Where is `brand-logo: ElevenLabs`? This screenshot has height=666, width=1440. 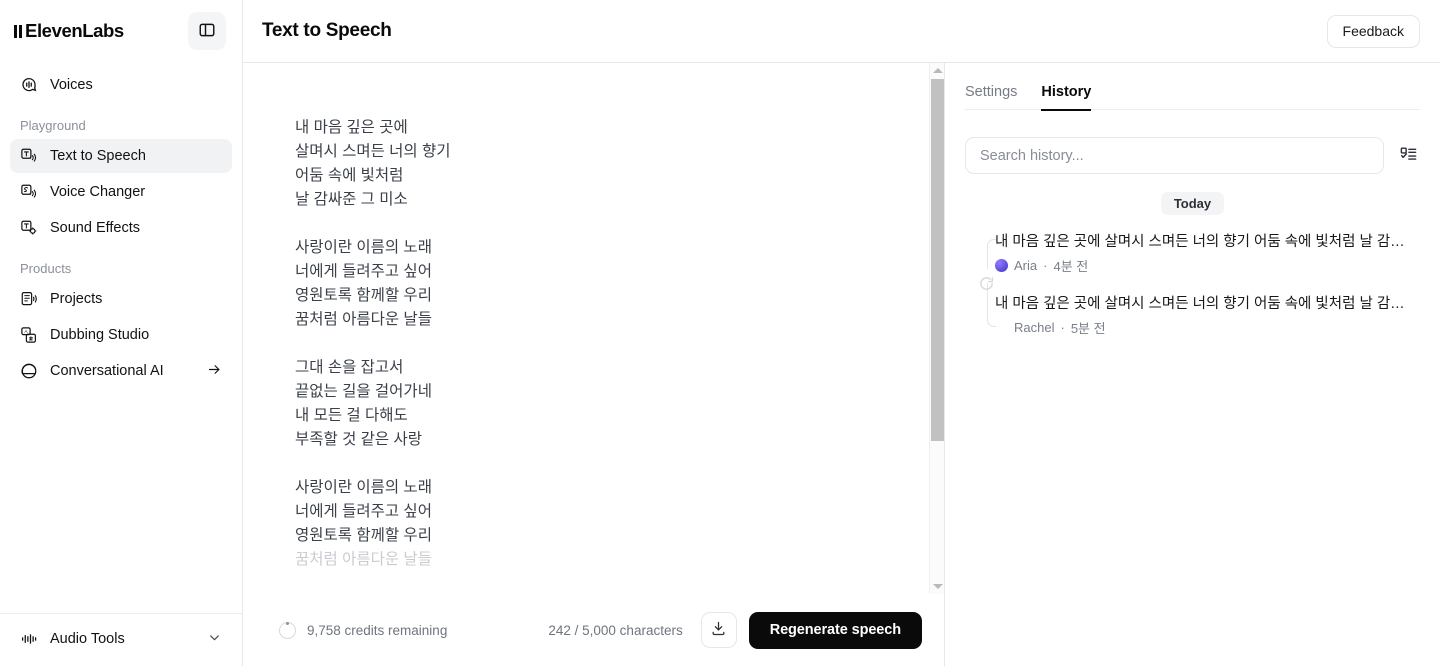
brand-logo: ElevenLabs is located at coordinates (69, 31).